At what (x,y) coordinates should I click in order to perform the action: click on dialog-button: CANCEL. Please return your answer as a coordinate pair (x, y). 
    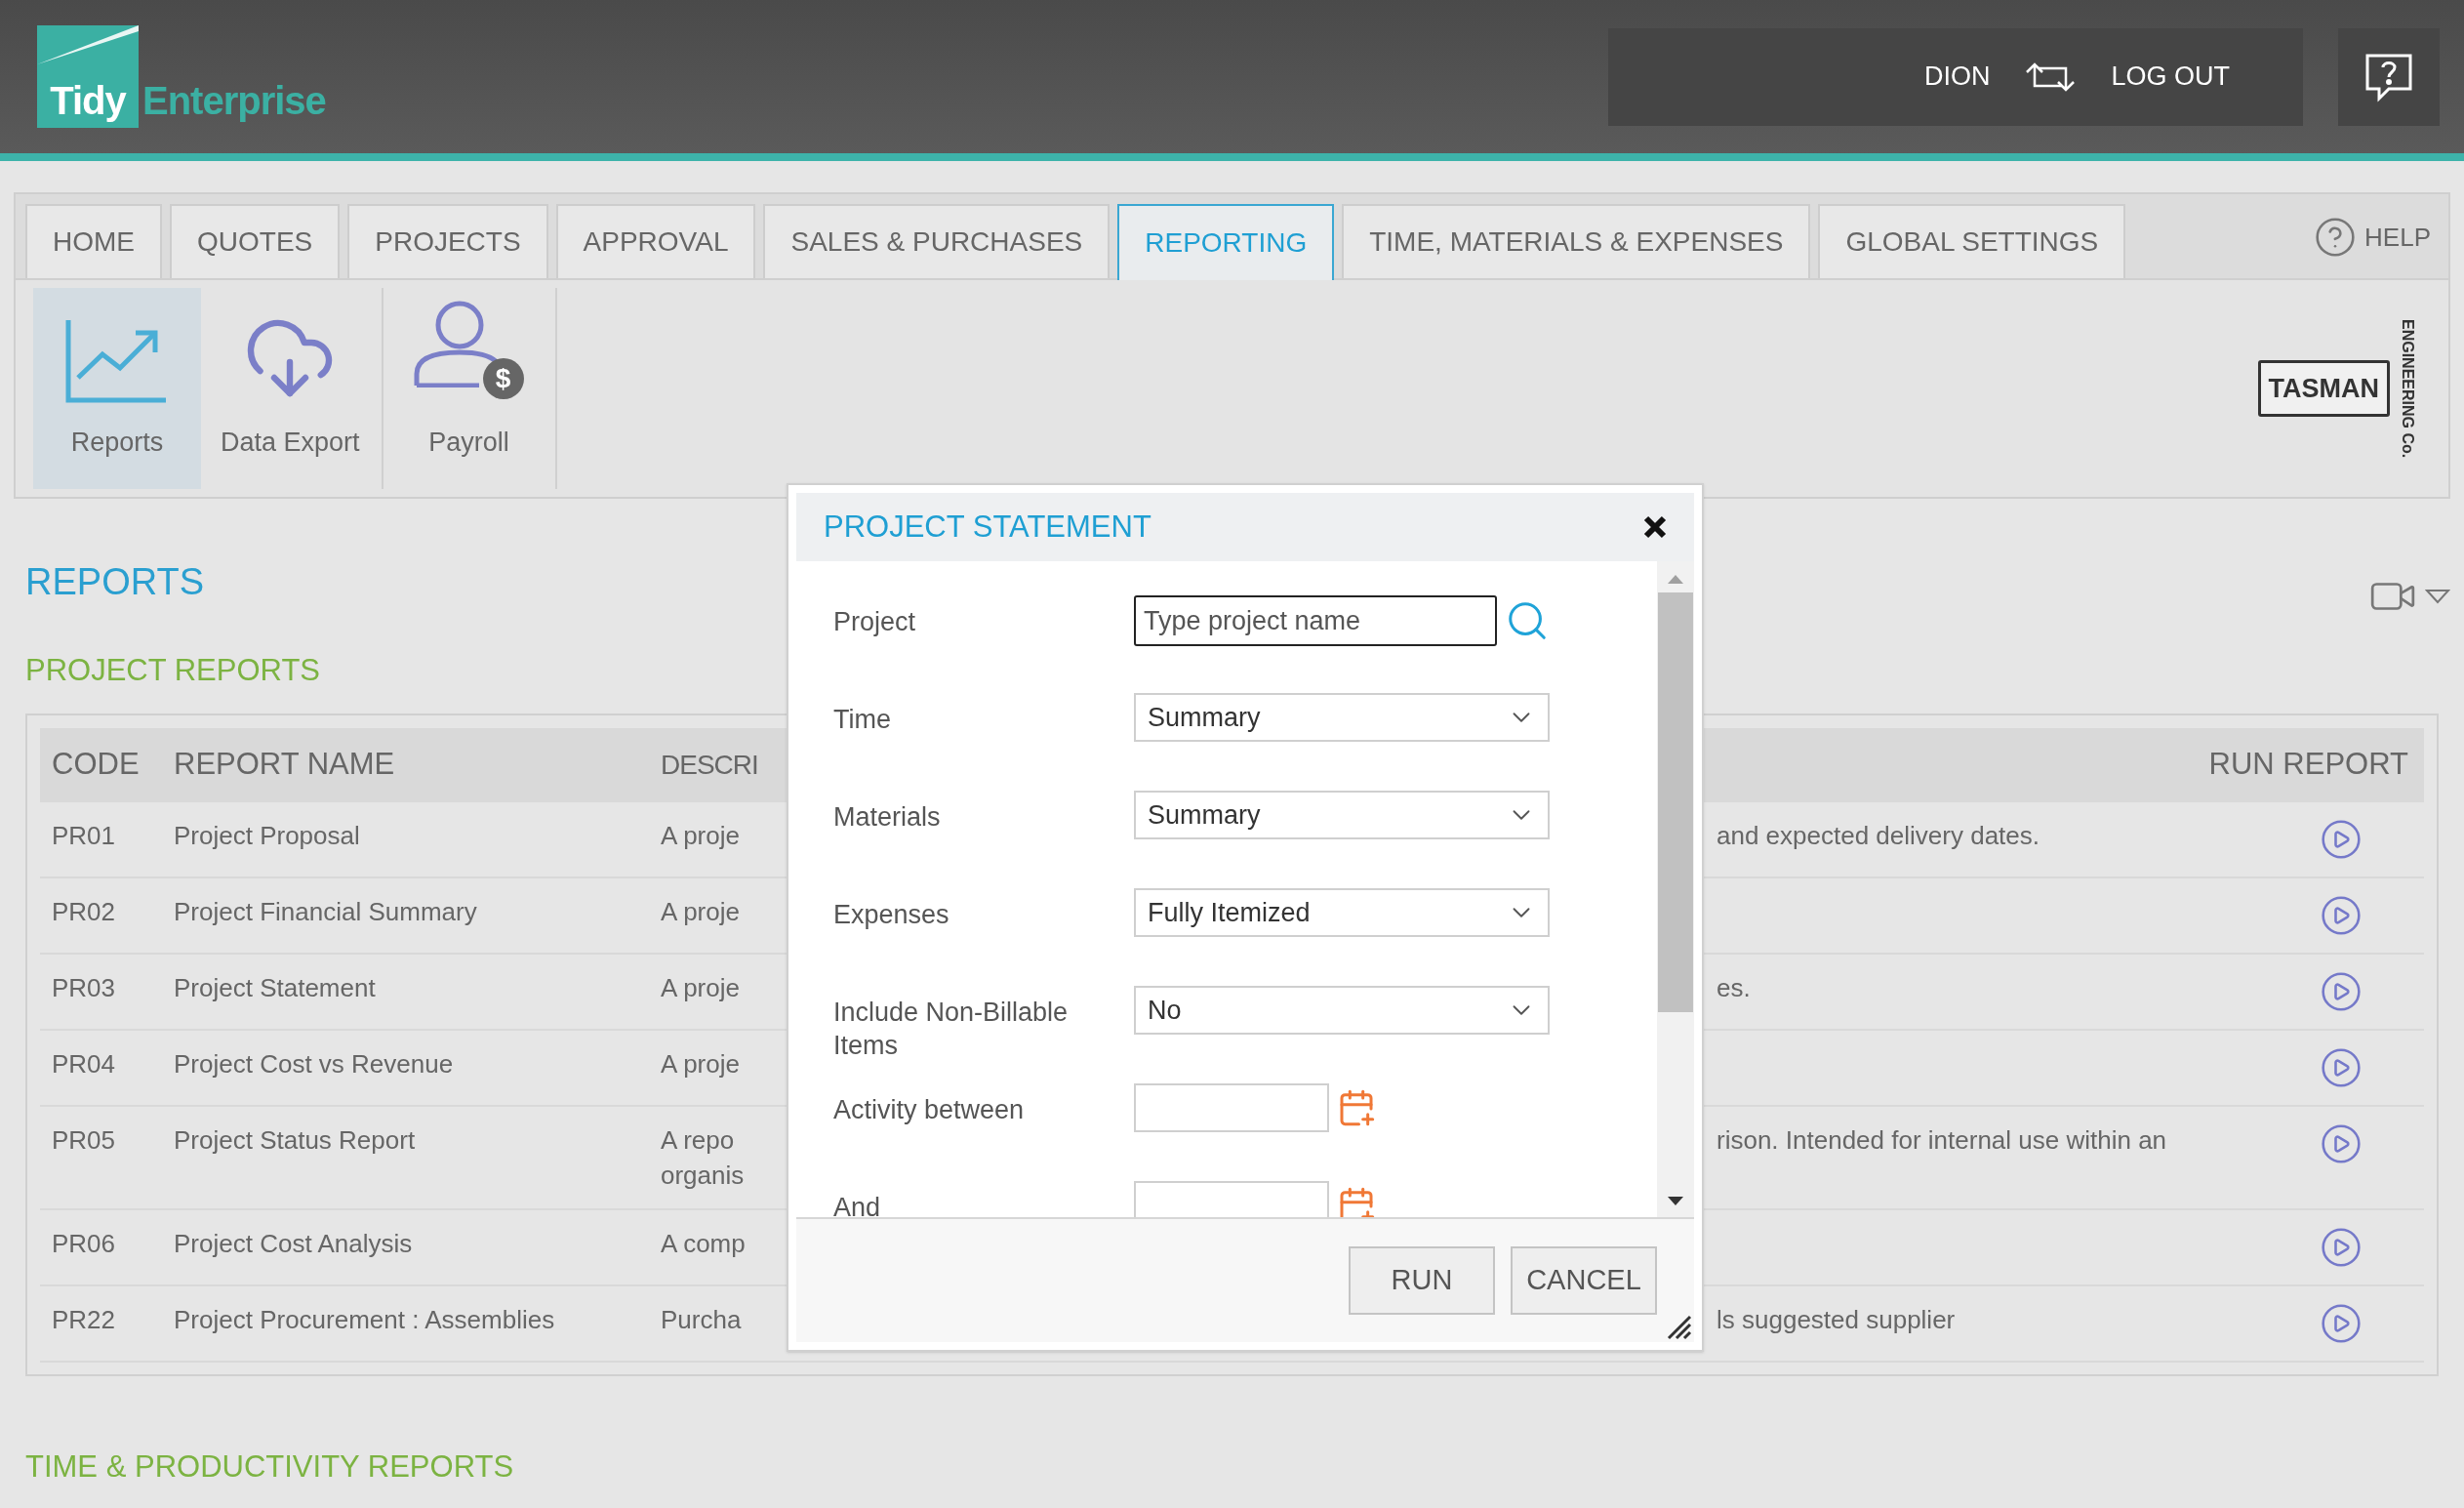
    Looking at the image, I should click on (1584, 1280).